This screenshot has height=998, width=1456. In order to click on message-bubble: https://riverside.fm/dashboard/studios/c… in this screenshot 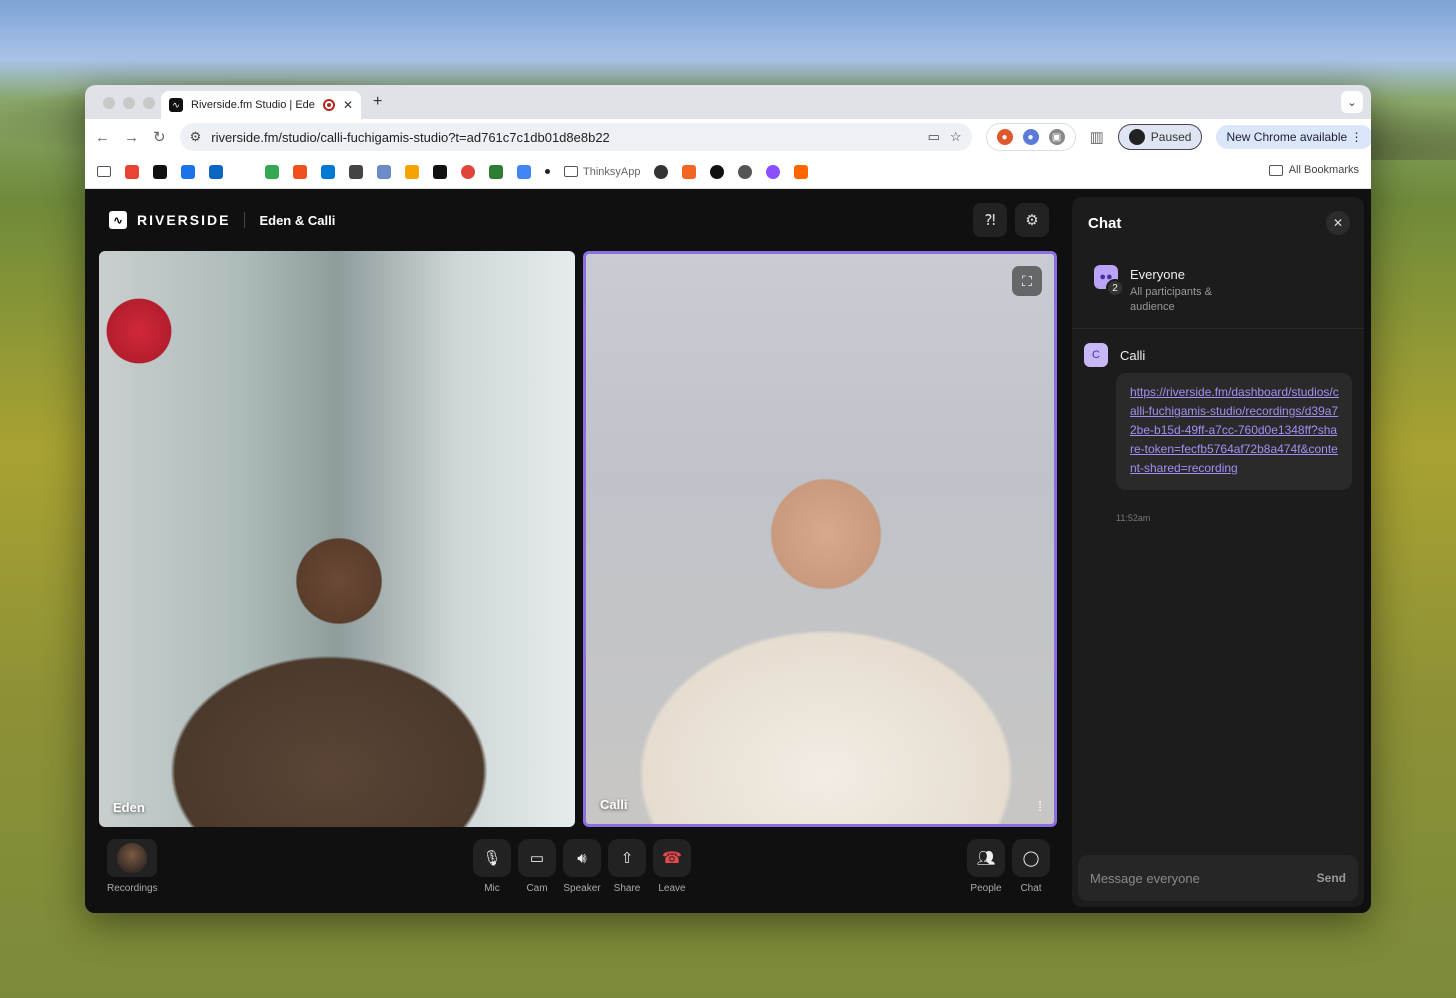, I will do `click(1234, 431)`.